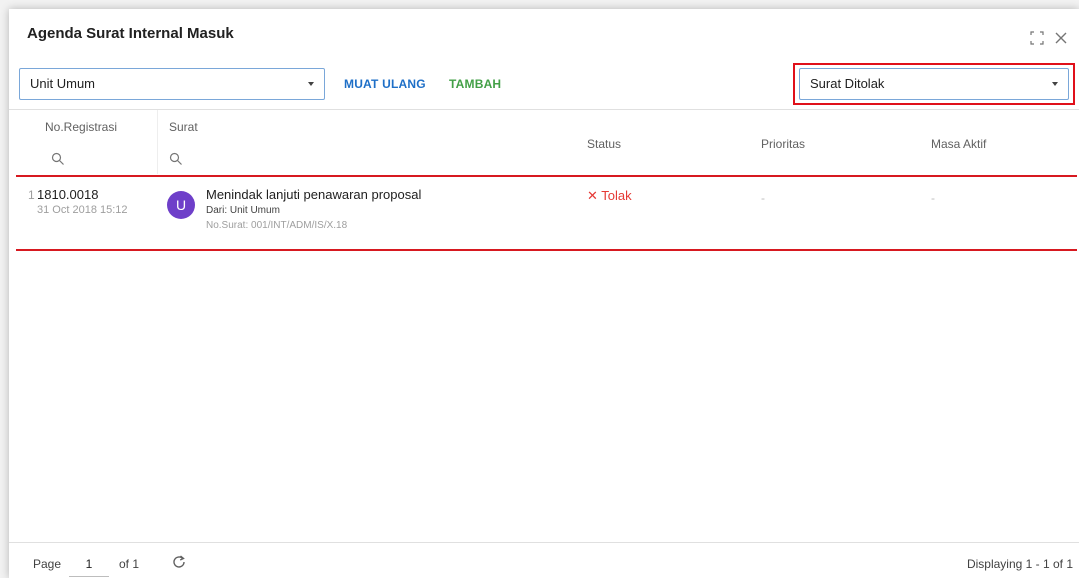  Describe the element at coordinates (130, 33) in the screenshot. I see `window-title: Agenda Surat Internal Masuk` at that location.